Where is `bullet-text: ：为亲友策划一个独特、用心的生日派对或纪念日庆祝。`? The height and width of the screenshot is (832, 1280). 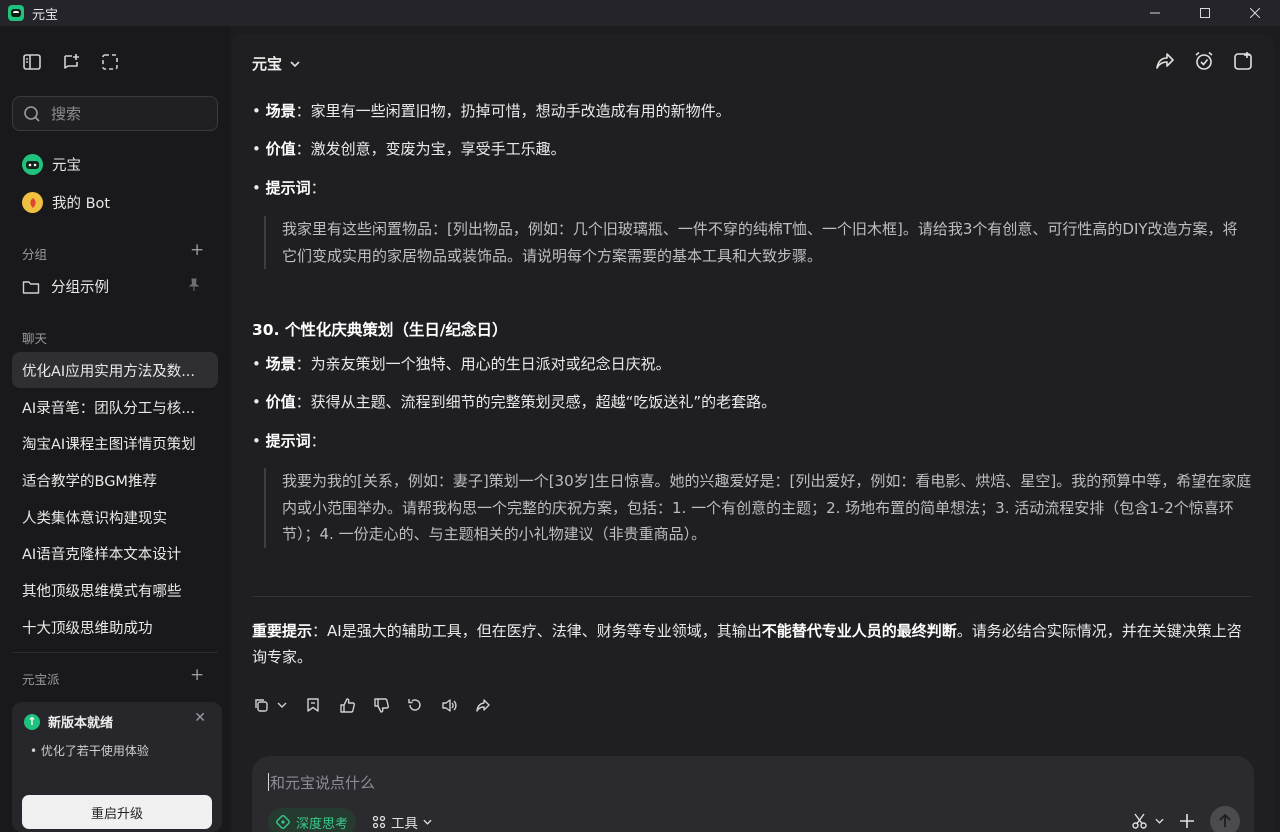
bullet-text: ：为亲友策划一个独特、用心的生日派对或纪念日庆祝。 is located at coordinates (483, 364).